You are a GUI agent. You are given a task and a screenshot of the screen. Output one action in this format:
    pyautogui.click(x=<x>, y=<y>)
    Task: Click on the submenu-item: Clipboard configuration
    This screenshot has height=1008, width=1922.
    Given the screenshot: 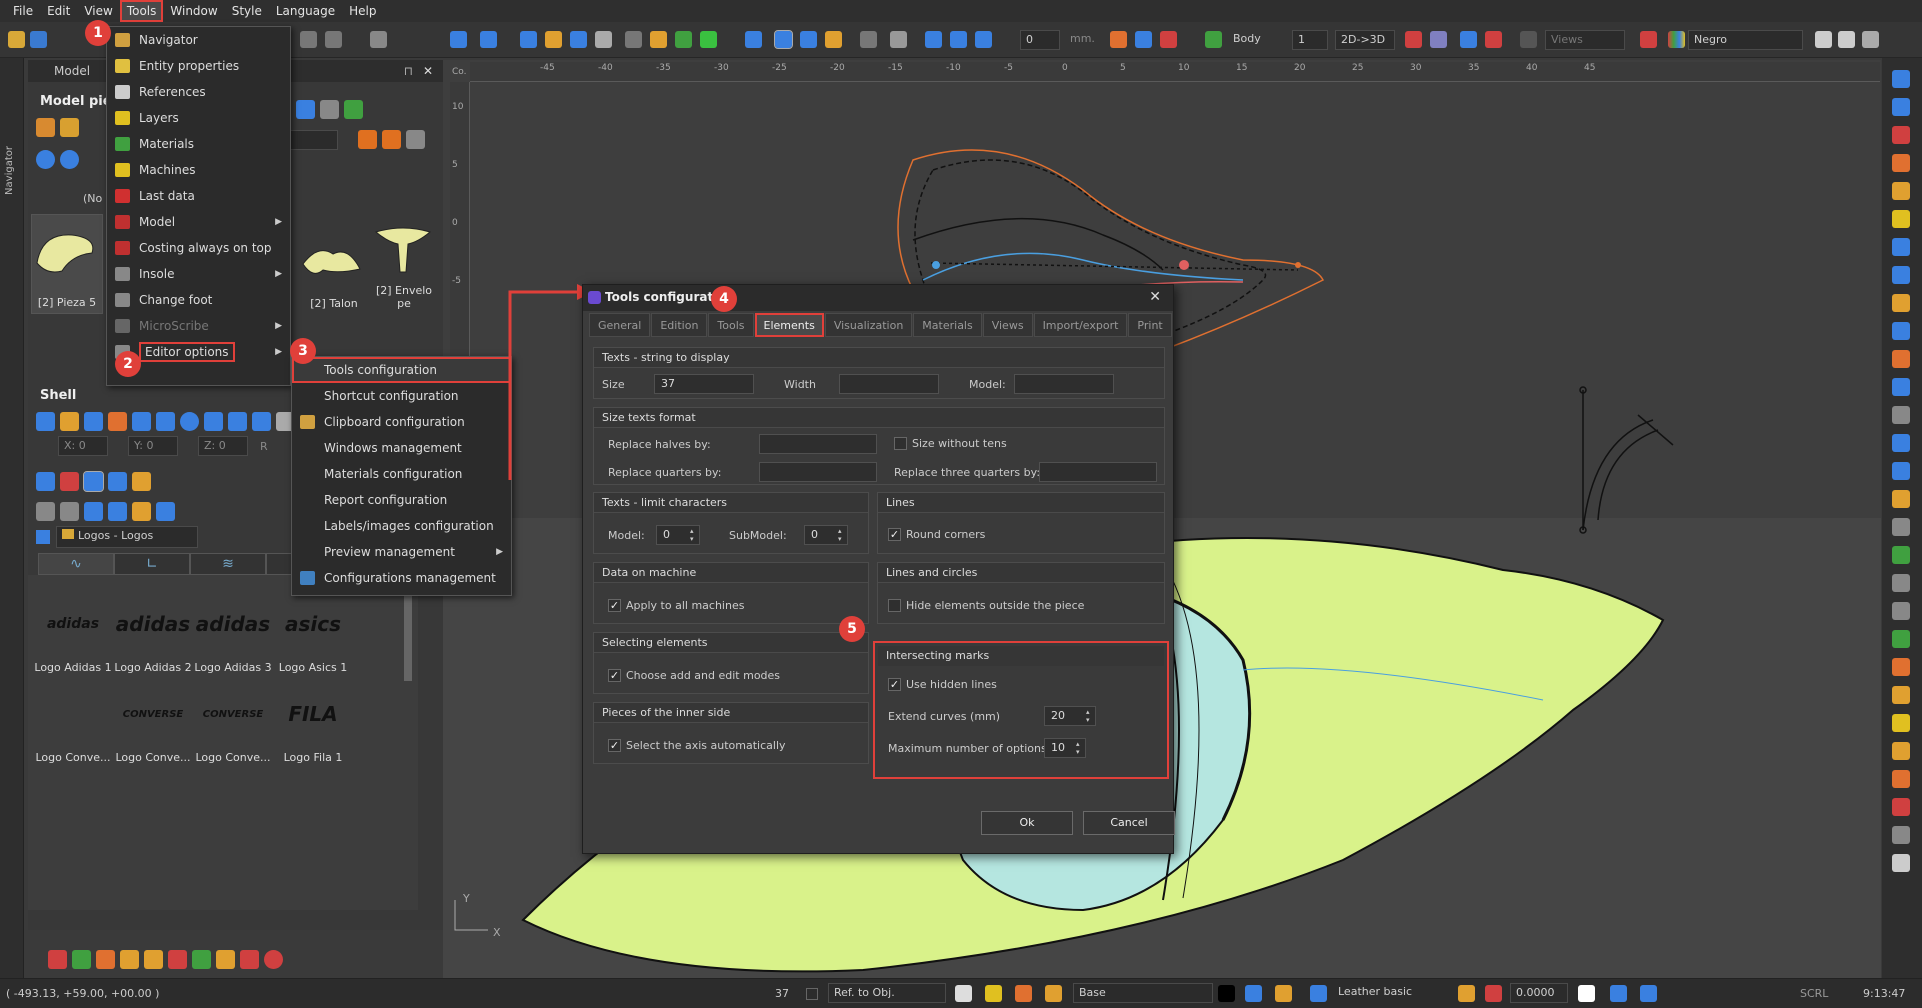 What is the action you would take?
    pyautogui.click(x=401, y=422)
    